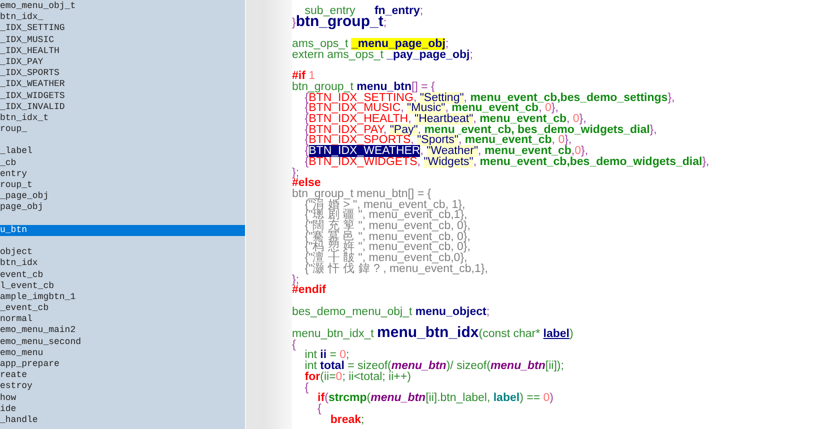  I want to click on symbol-list-item: _IDX_SETTING, so click(122, 29).